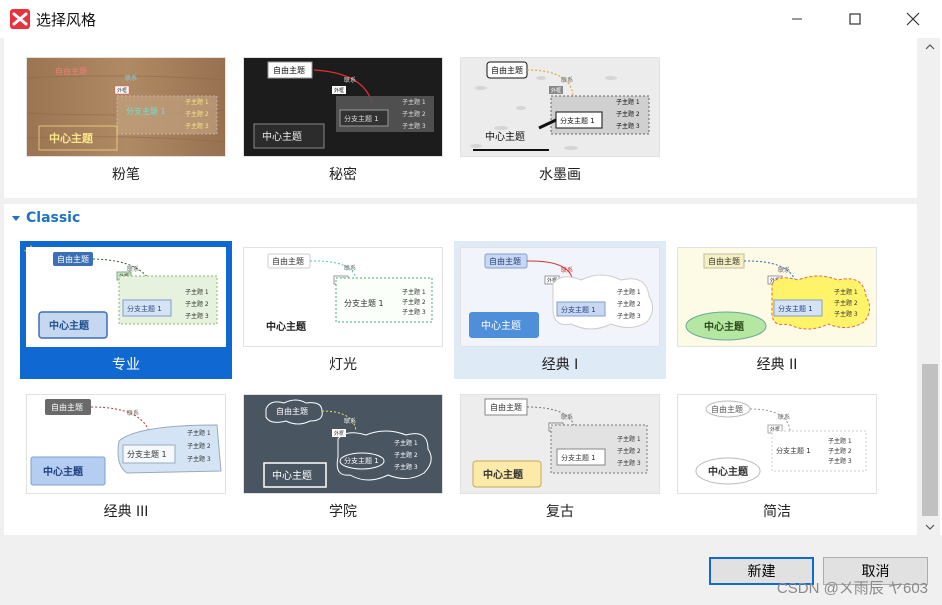 The width and height of the screenshot is (942, 605). What do you see at coordinates (126, 444) in the screenshot?
I see `style-thumbnail: 自由主题 联系 分支主题 1 子主题 1 子主题 2 子主题 3 中心主题` at bounding box center [126, 444].